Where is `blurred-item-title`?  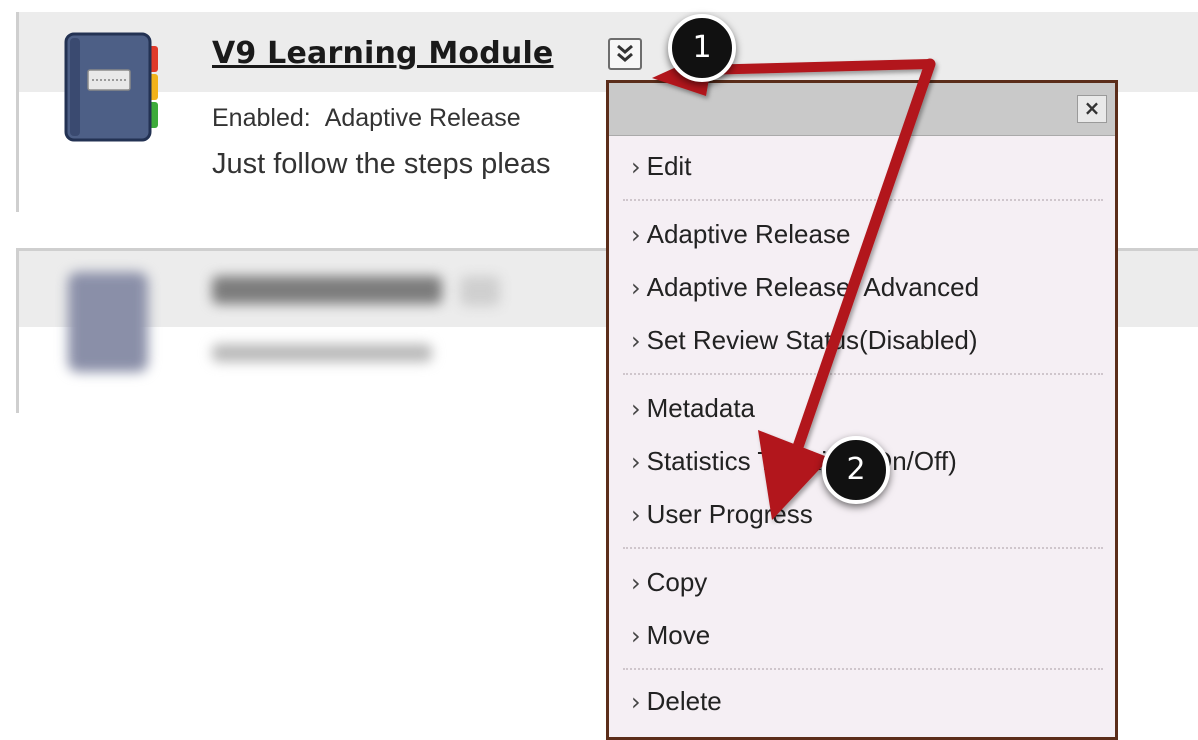
blurred-item-title is located at coordinates (327, 290).